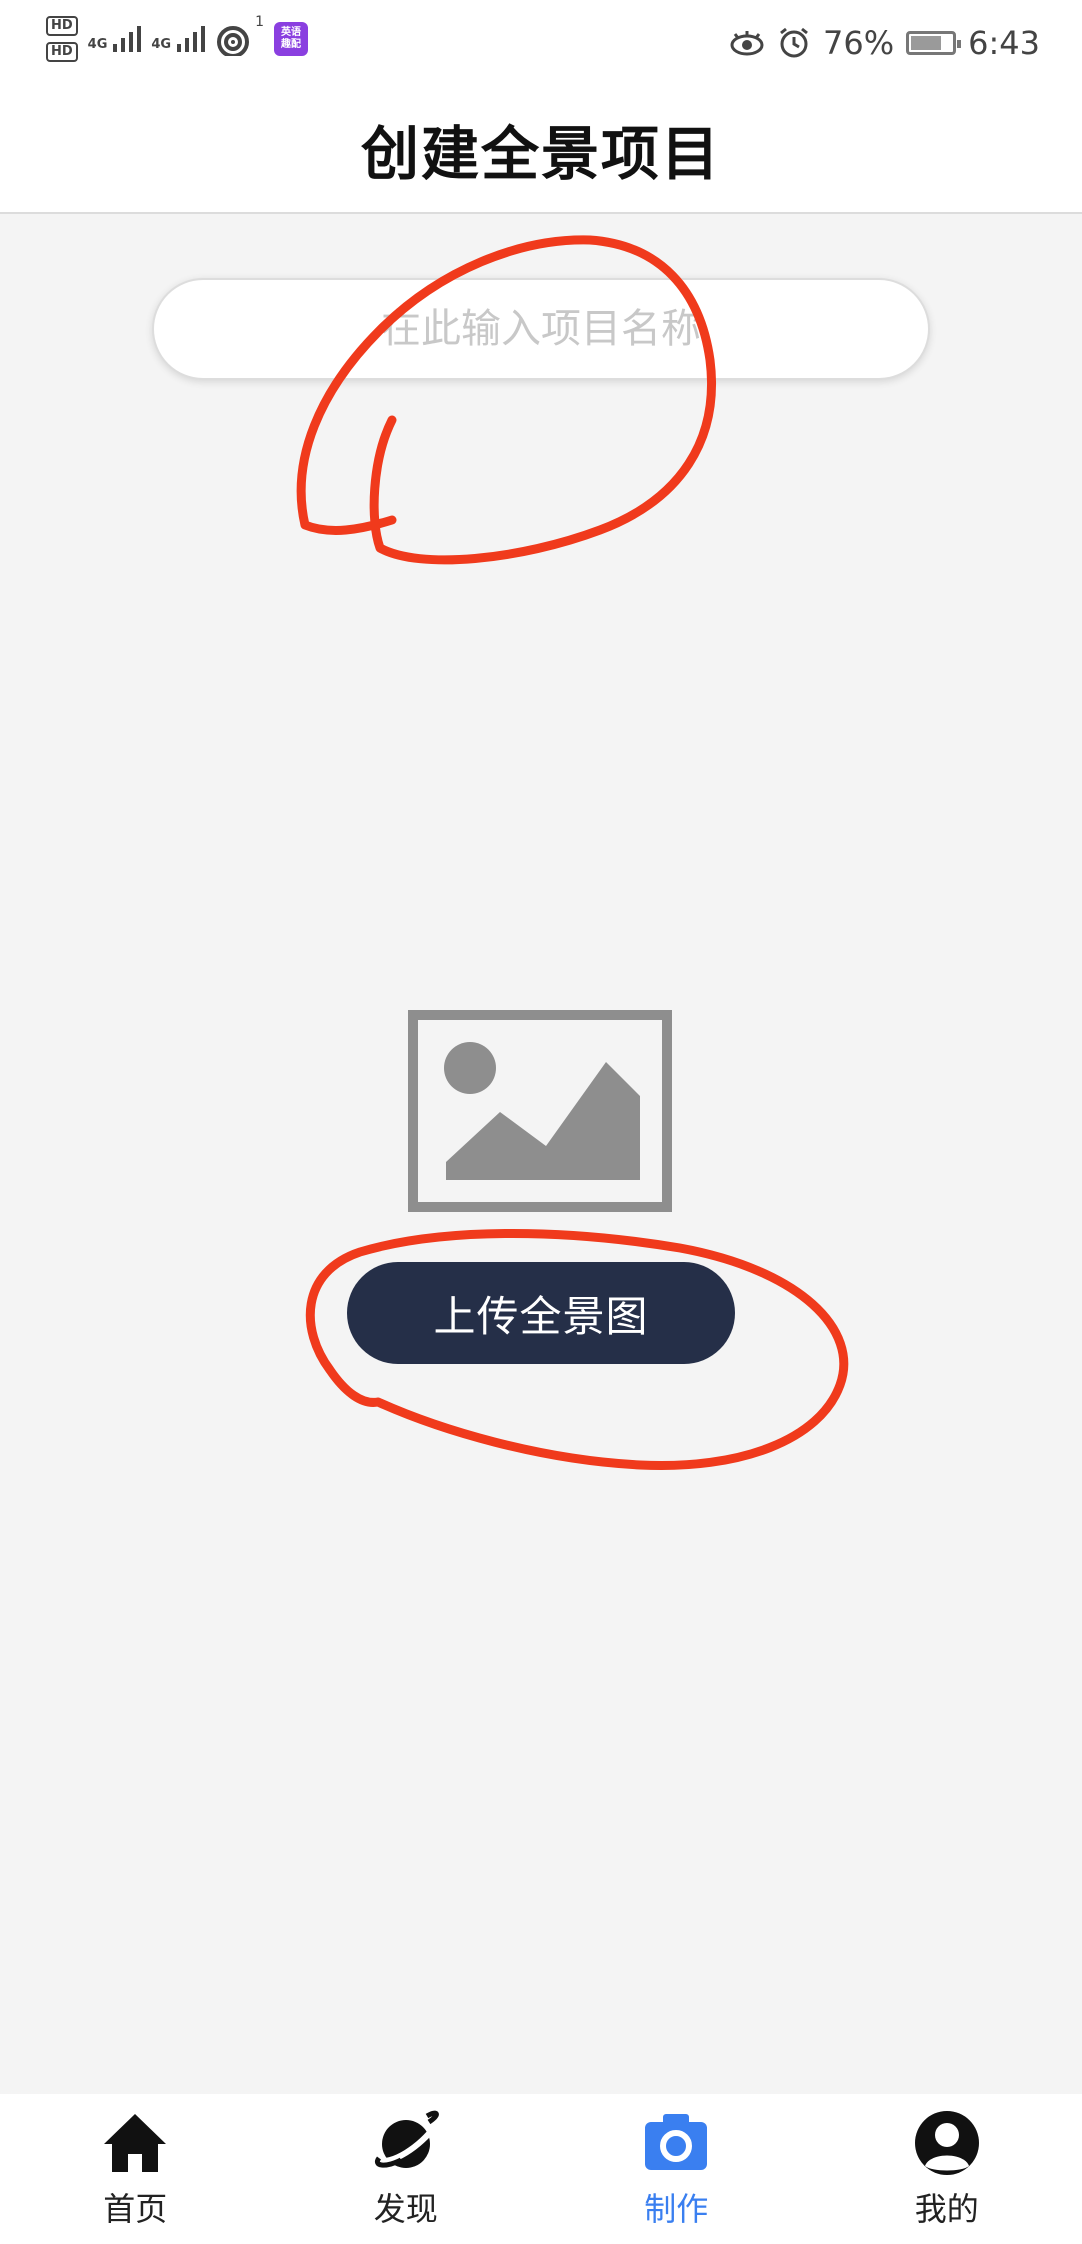  I want to click on tab-label-mine: 我的, so click(946, 2209).